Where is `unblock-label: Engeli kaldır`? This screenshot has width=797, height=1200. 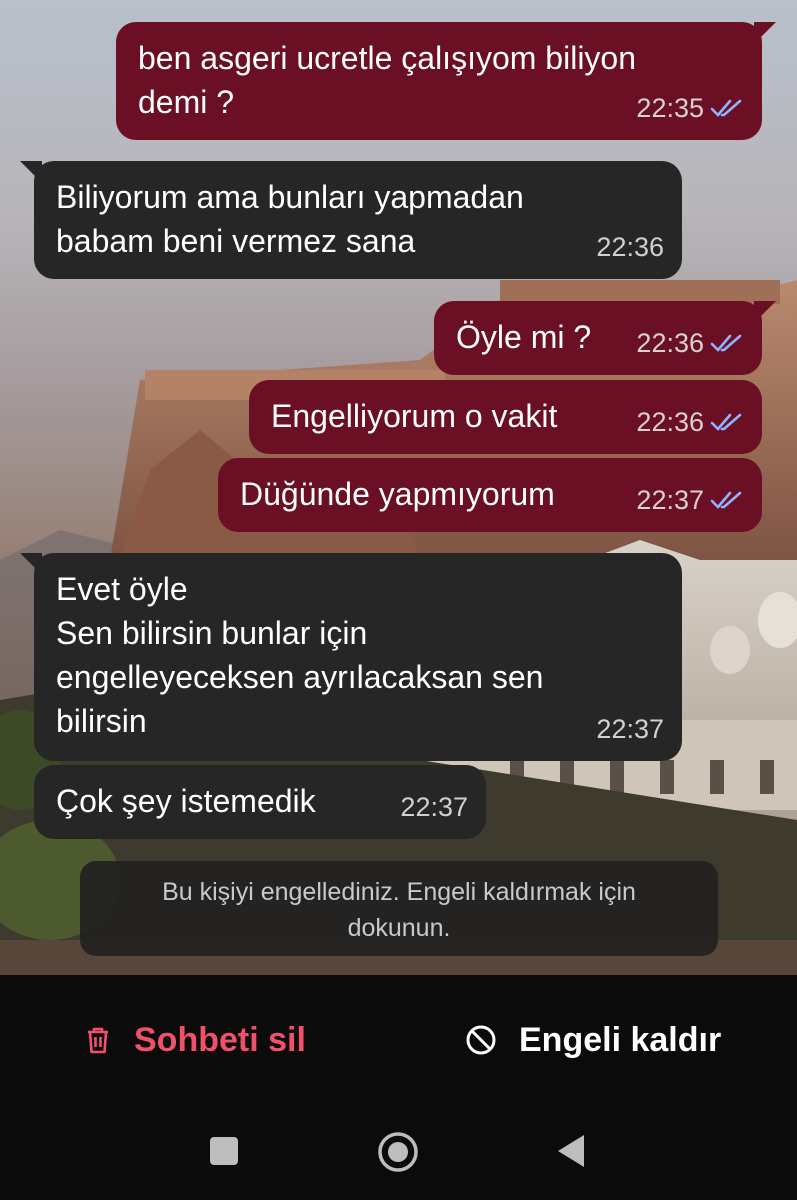 unblock-label: Engeli kaldır is located at coordinates (620, 1039).